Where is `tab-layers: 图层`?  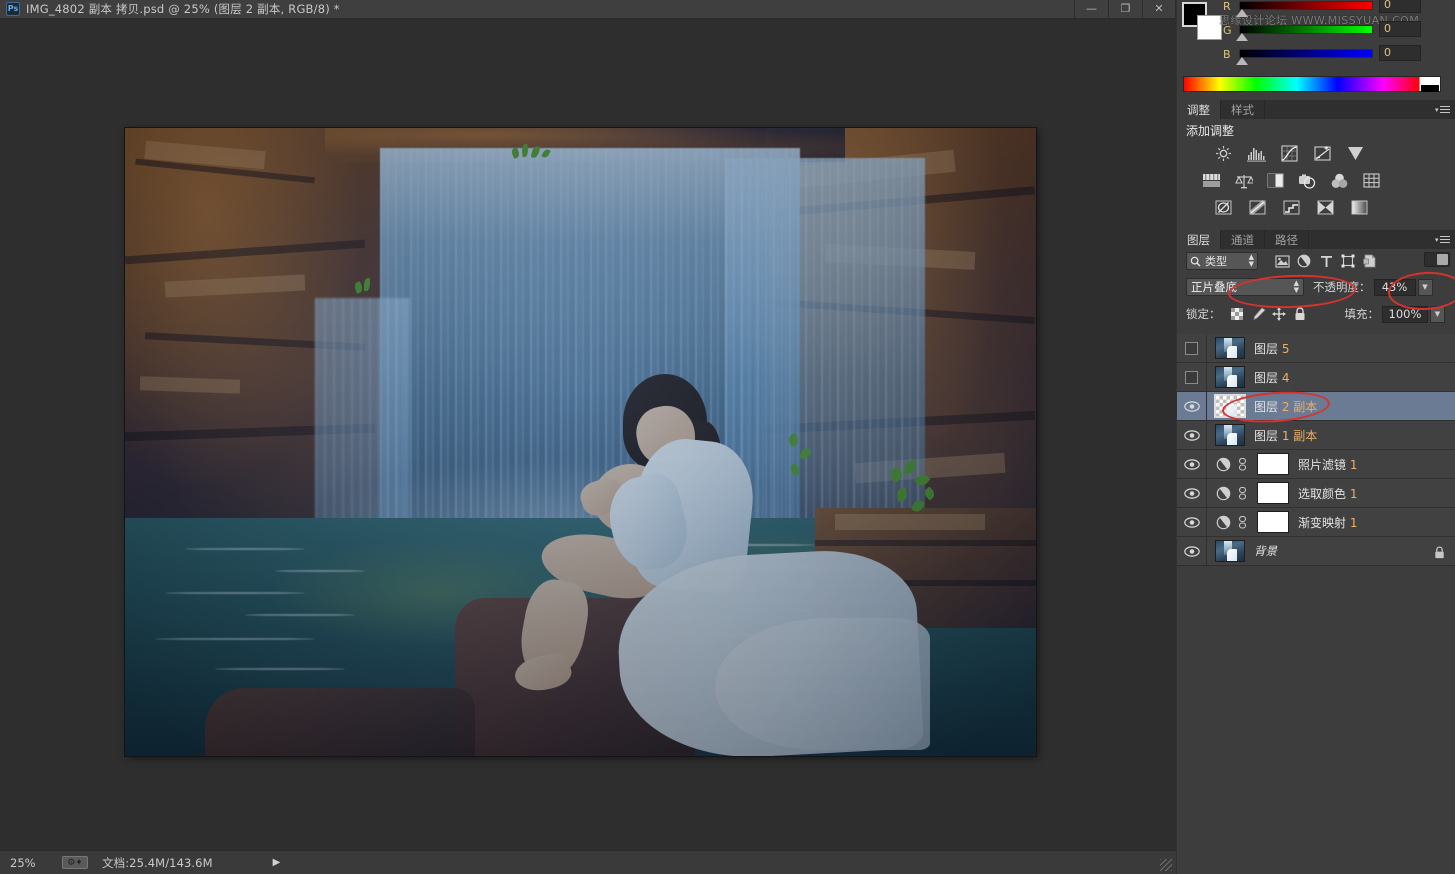 tab-layers: 图层 is located at coordinates (1199, 239).